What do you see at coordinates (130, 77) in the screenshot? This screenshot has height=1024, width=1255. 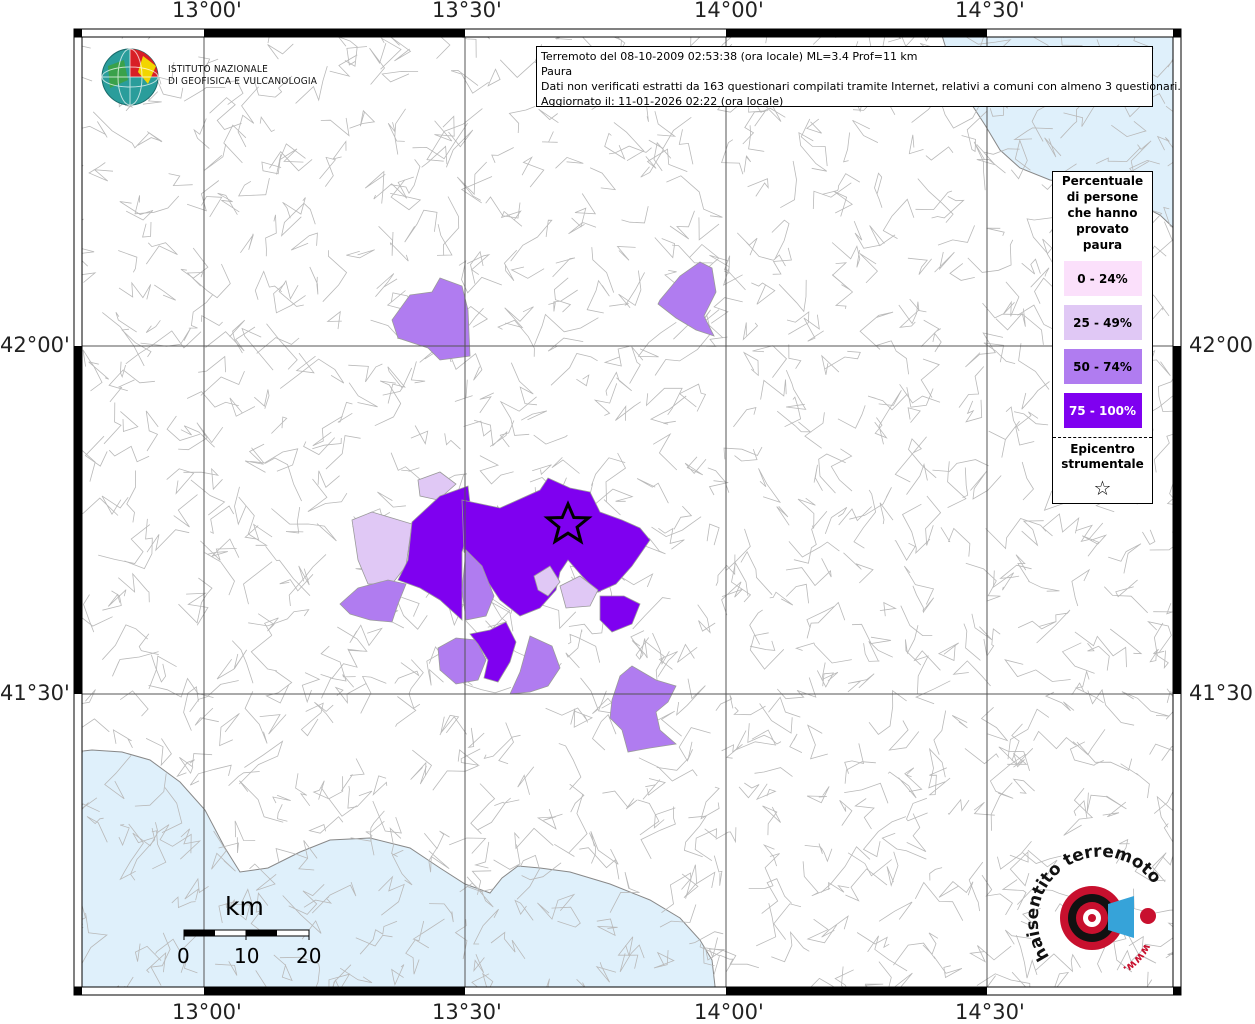 I see `ingv-logo-globe` at bounding box center [130, 77].